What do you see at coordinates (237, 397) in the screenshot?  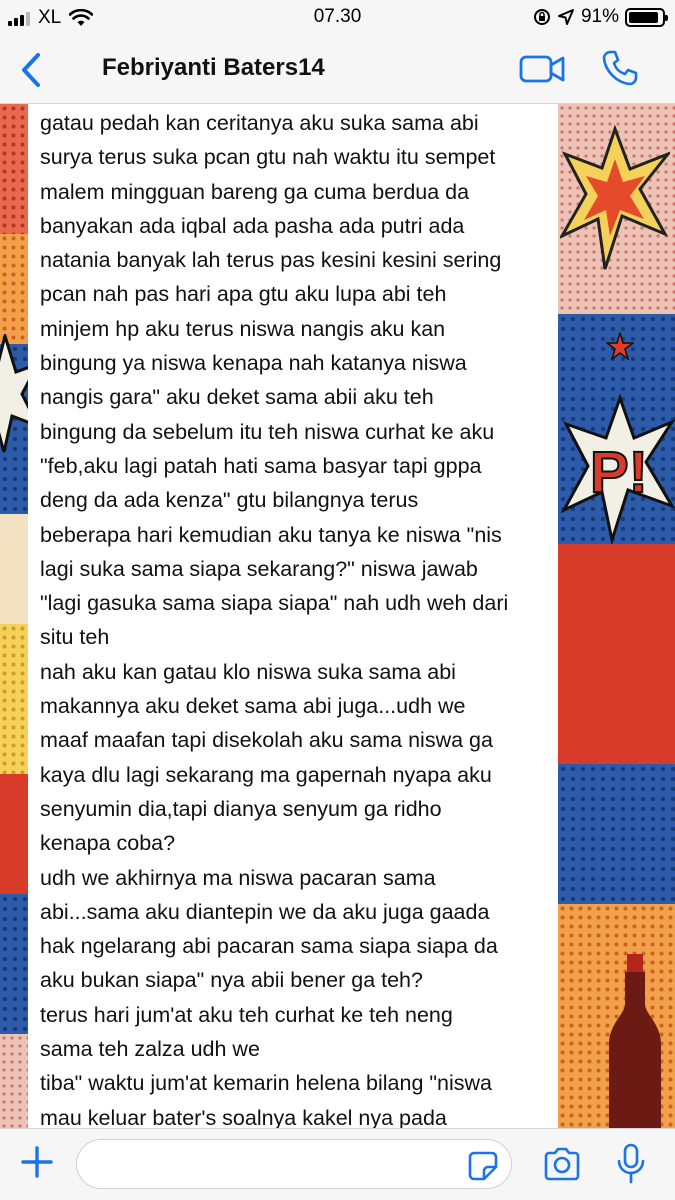 I see `message-line: nangis gara" aku deket sama abii aku teh` at bounding box center [237, 397].